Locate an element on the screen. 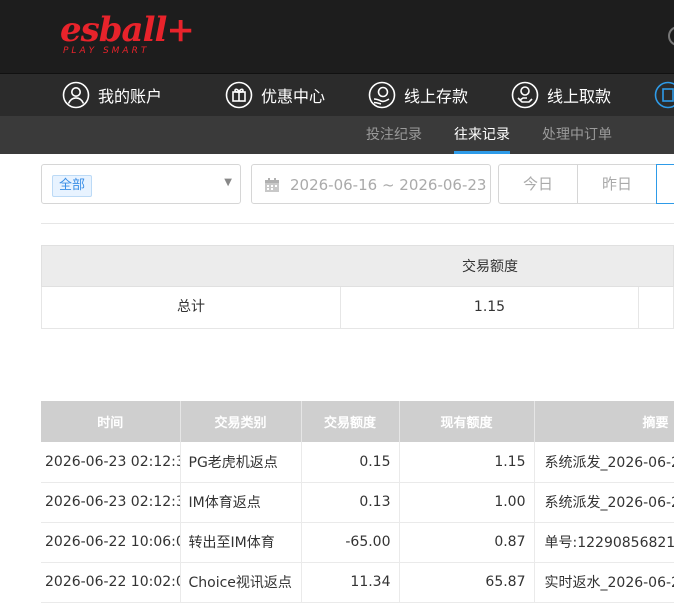  cell-summary: 单号:122908568216 is located at coordinates (604, 542).